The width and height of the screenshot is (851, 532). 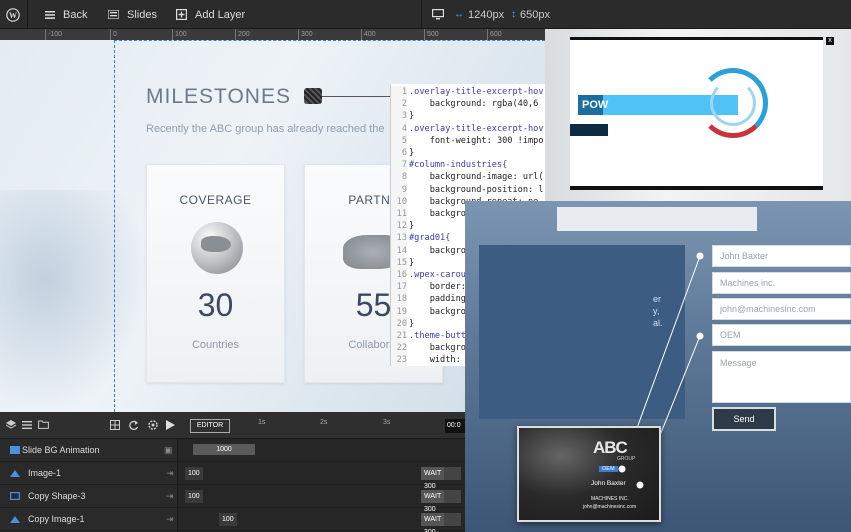 I want to click on line-number: 4, so click(x=404, y=128).